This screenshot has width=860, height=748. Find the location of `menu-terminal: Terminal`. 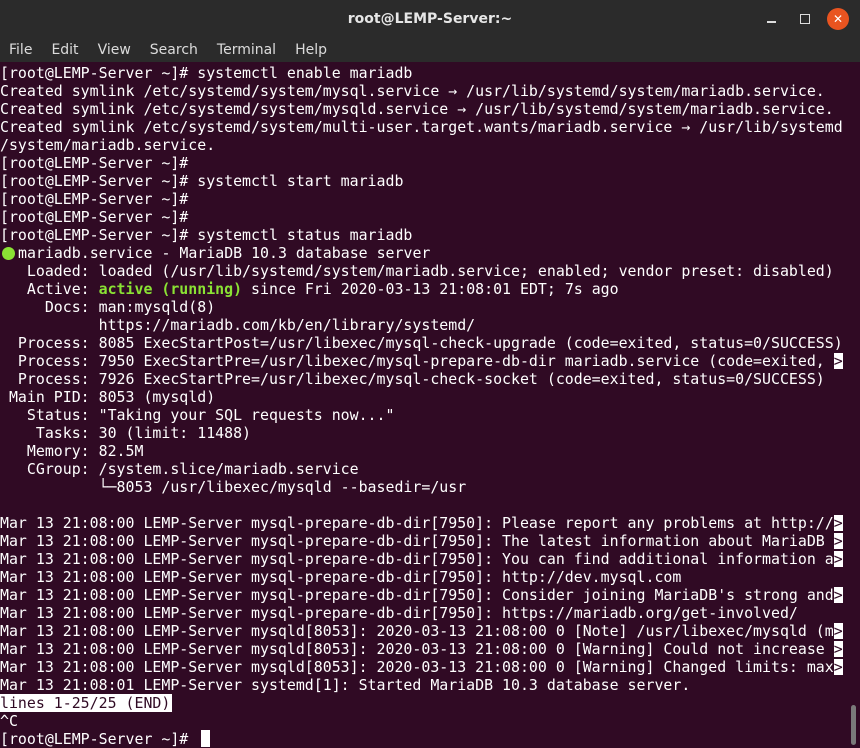

menu-terminal: Terminal is located at coordinates (246, 50).